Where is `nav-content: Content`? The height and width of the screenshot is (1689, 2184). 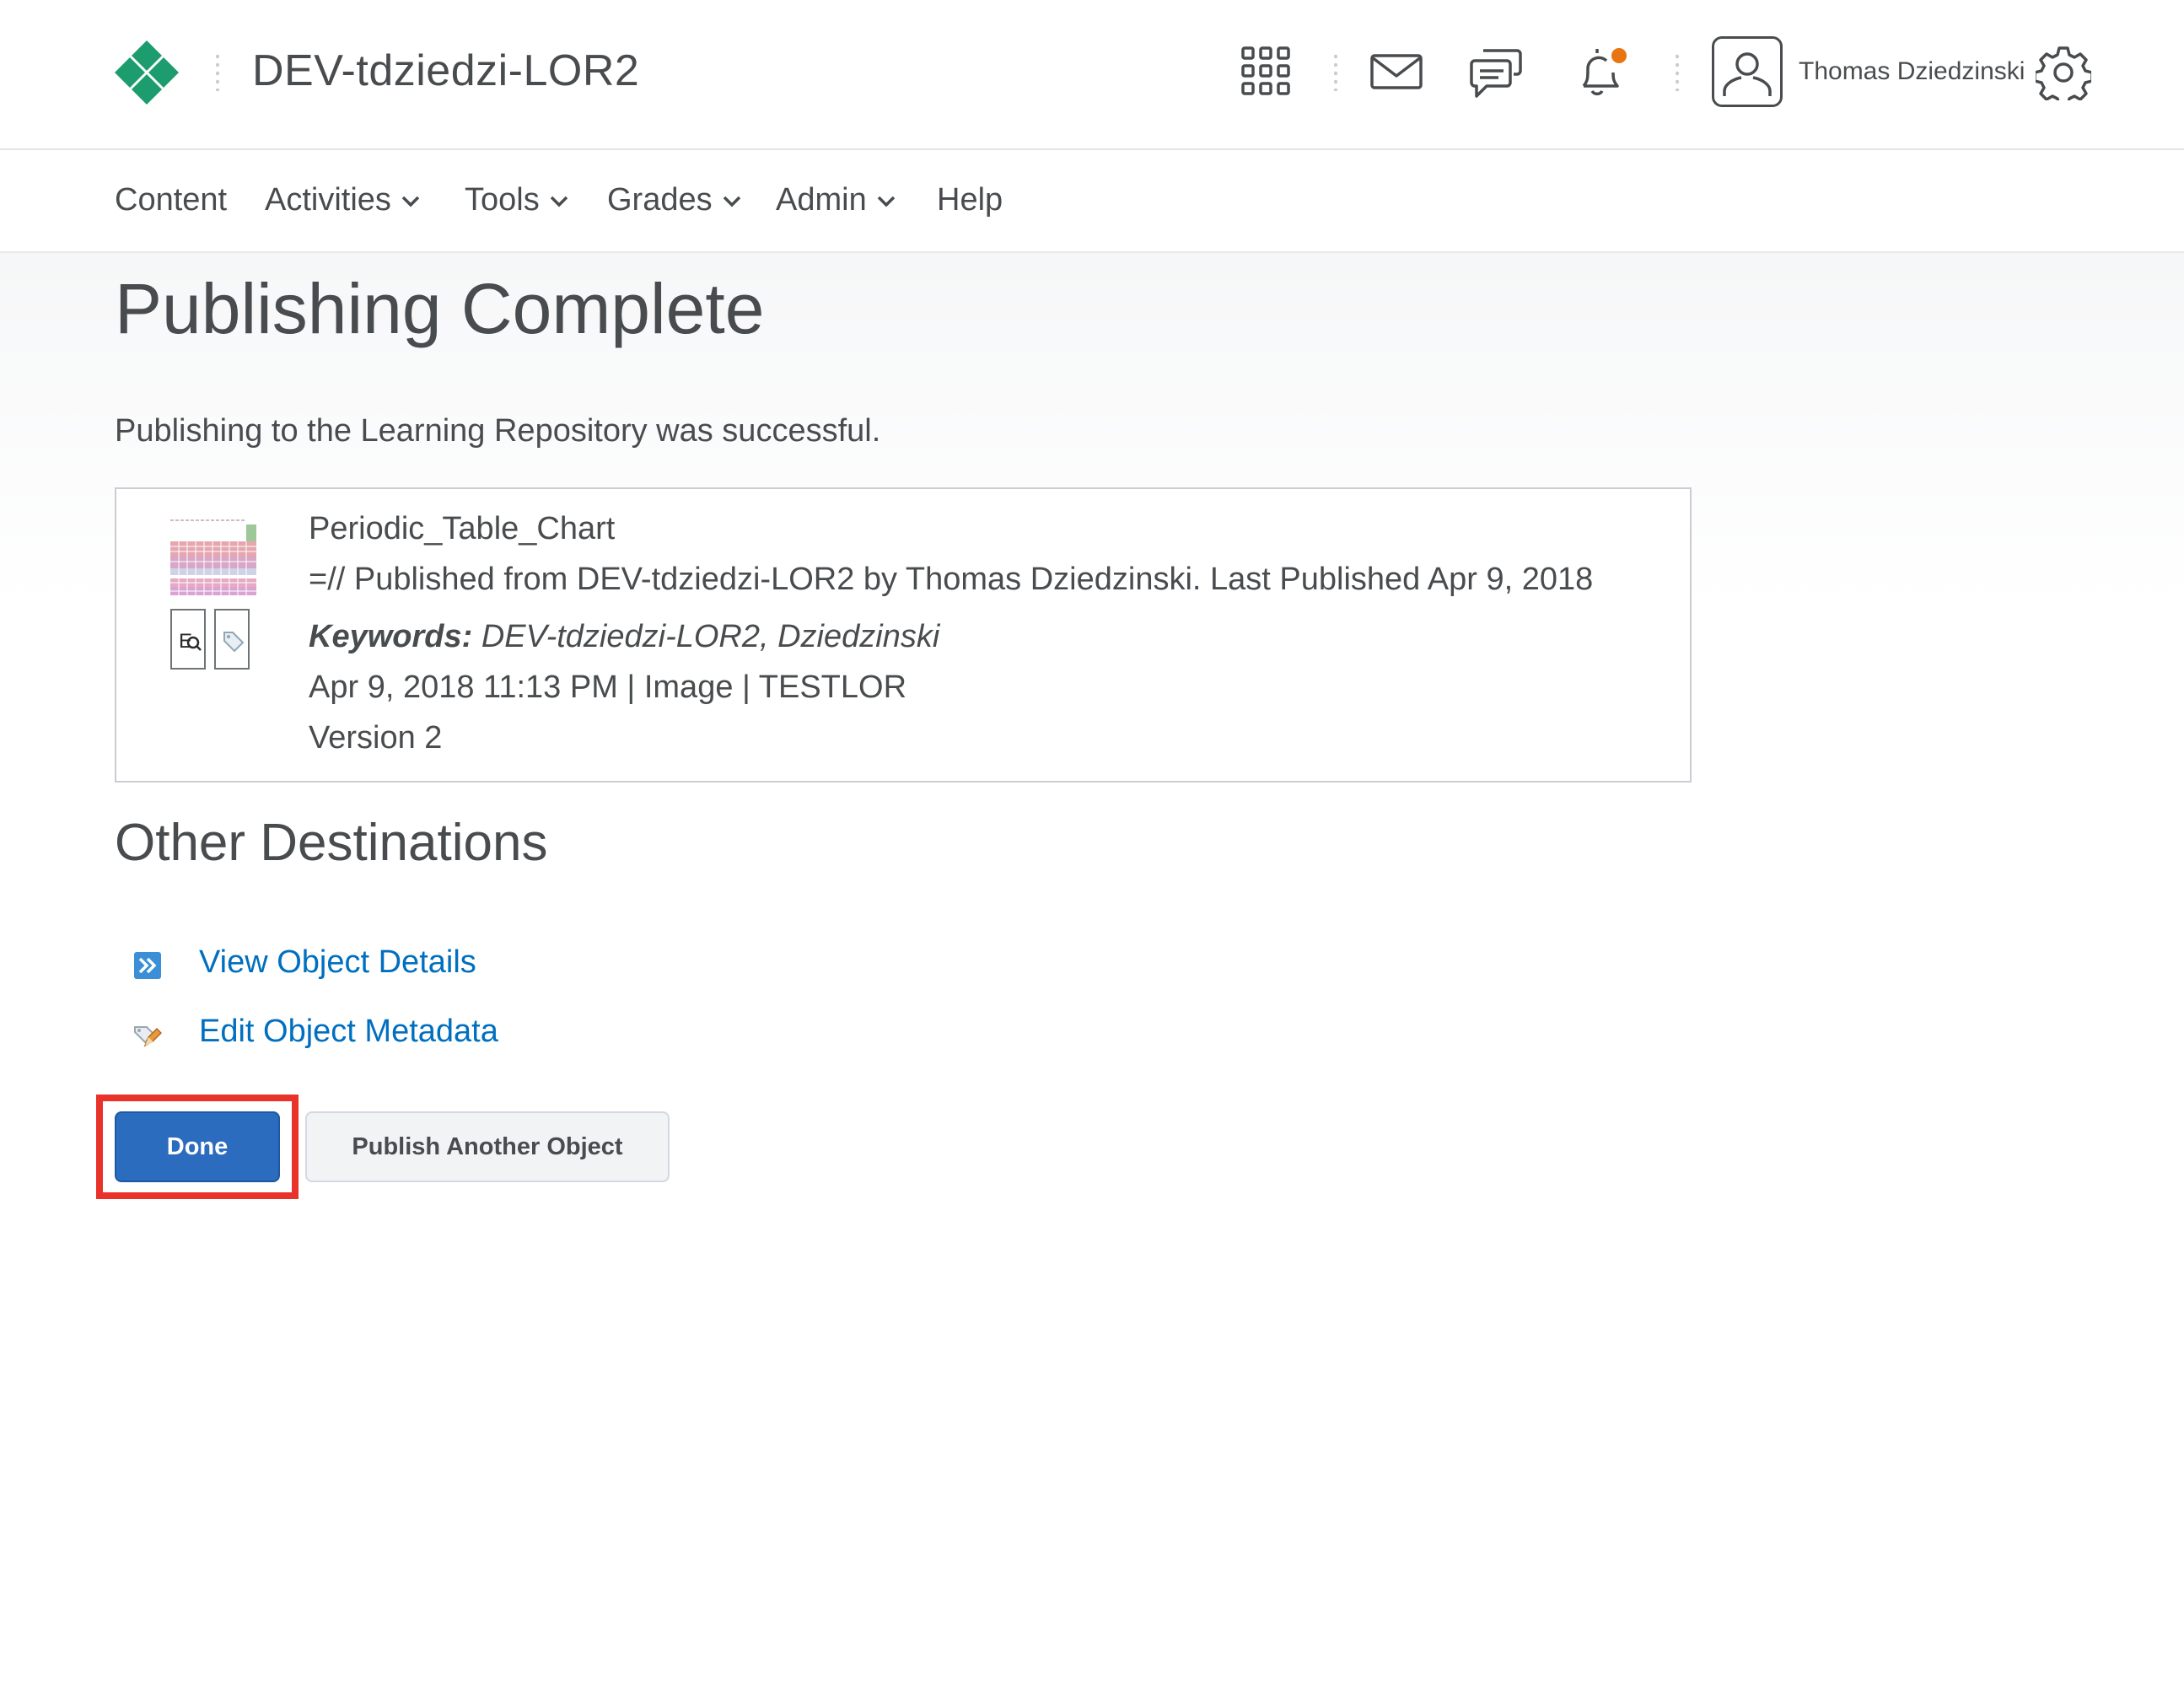 nav-content: Content is located at coordinates (171, 200).